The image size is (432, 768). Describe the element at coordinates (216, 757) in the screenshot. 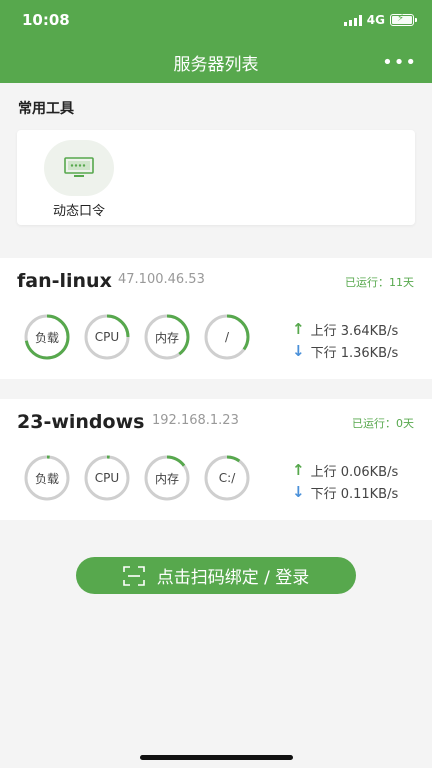

I see `home-indicator` at that location.